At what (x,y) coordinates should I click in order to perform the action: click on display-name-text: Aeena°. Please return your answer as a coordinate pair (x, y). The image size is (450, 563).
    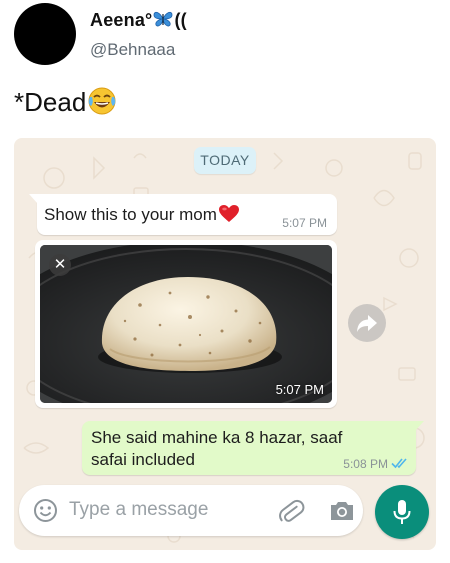
    Looking at the image, I should click on (121, 20).